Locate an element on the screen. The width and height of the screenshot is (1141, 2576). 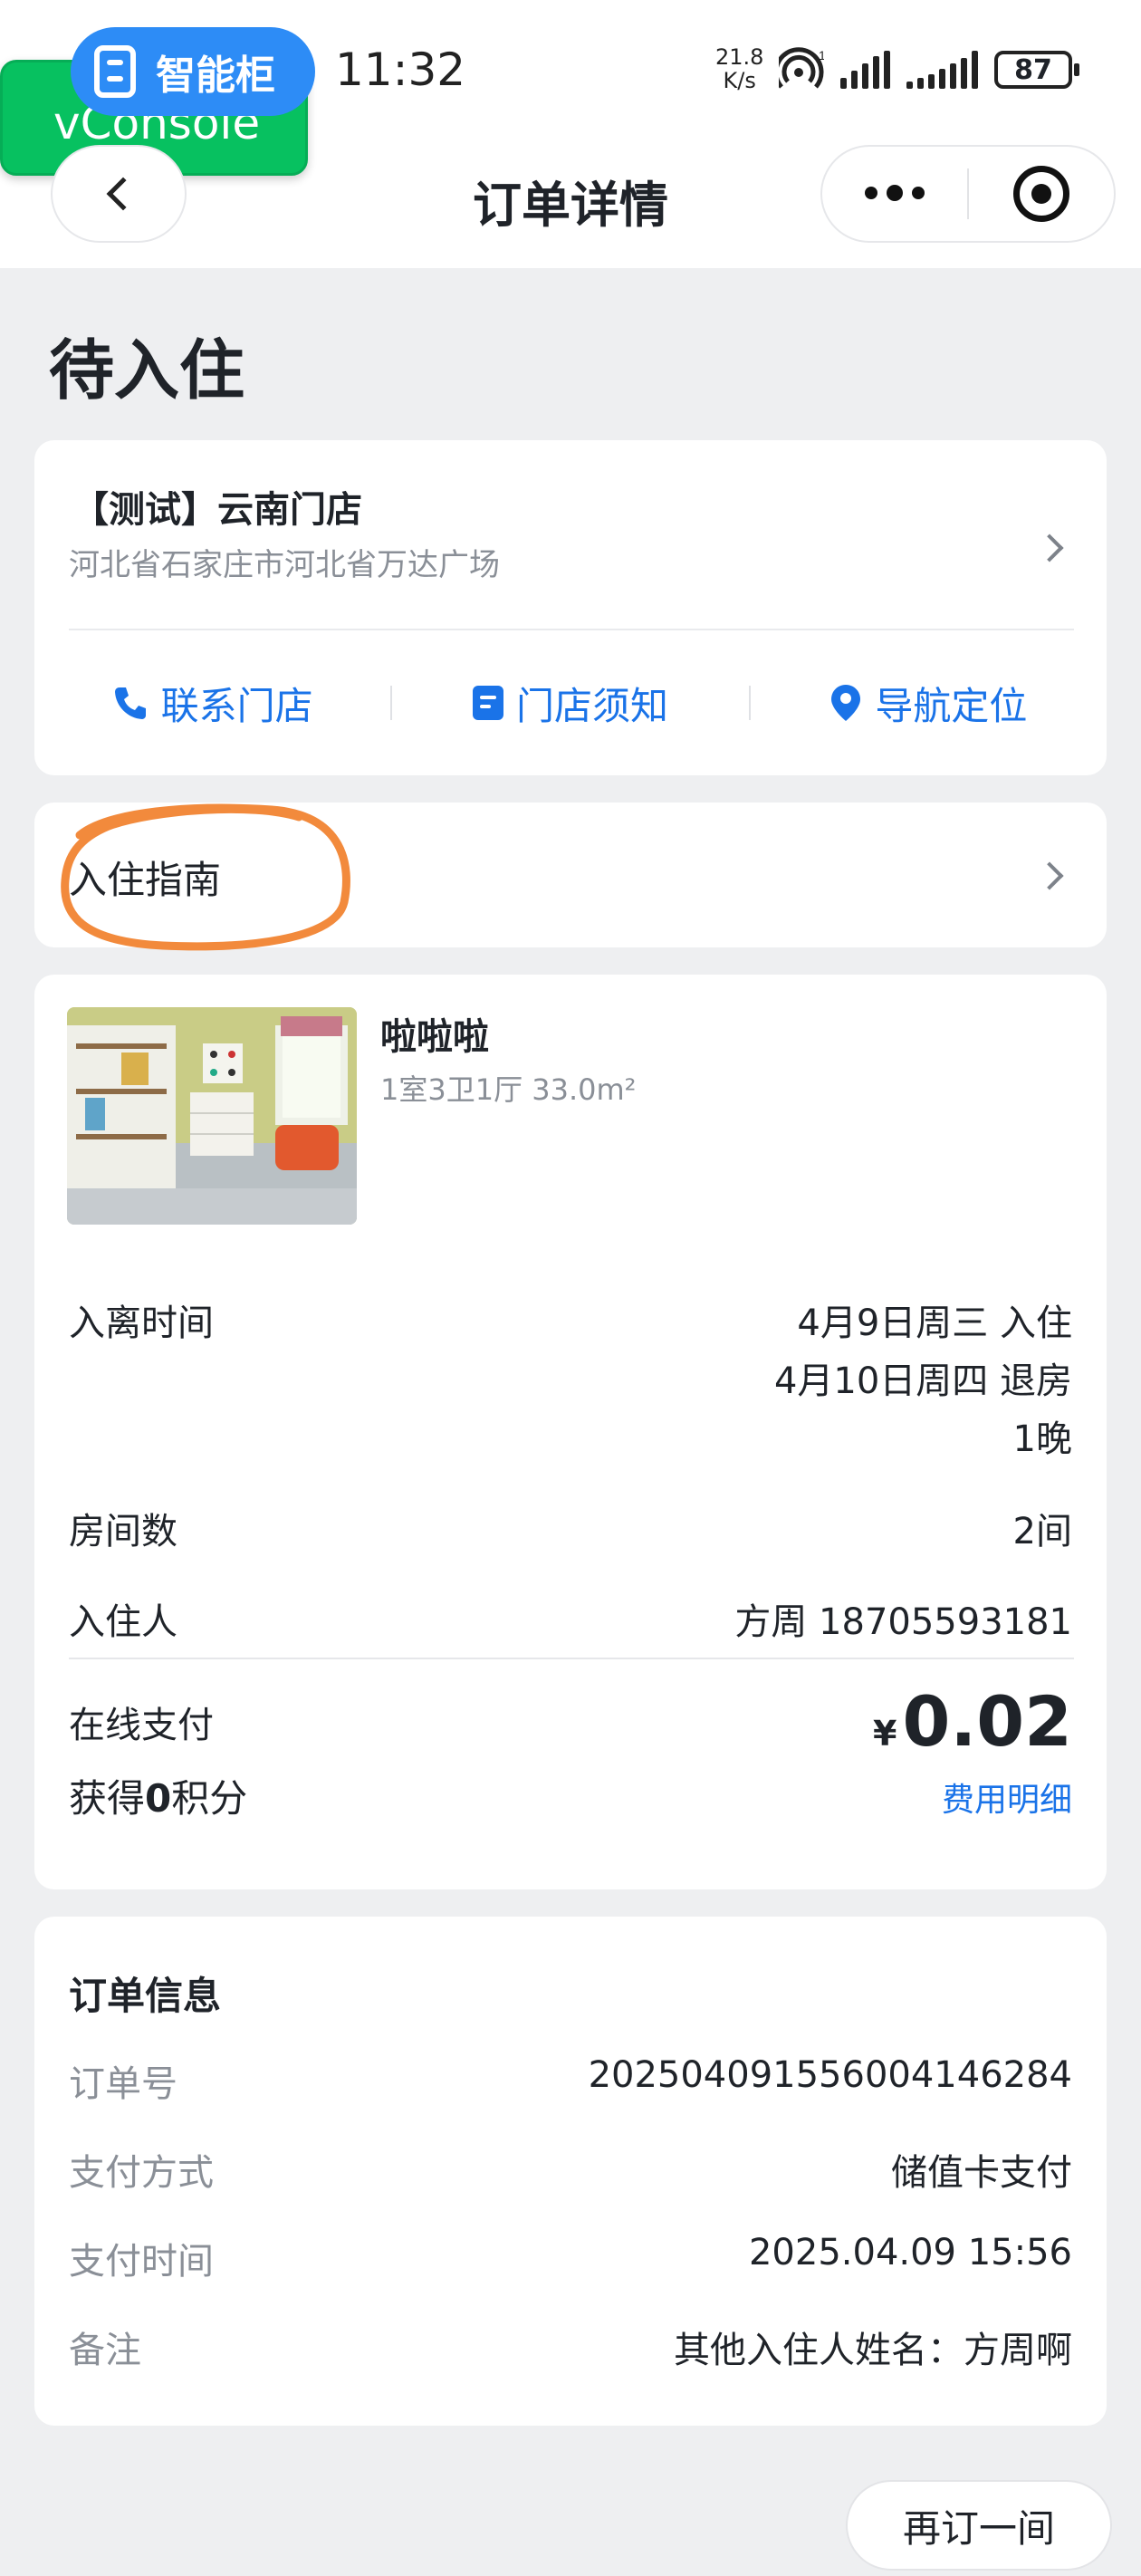
guest-label: 入住人 is located at coordinates (123, 1622).